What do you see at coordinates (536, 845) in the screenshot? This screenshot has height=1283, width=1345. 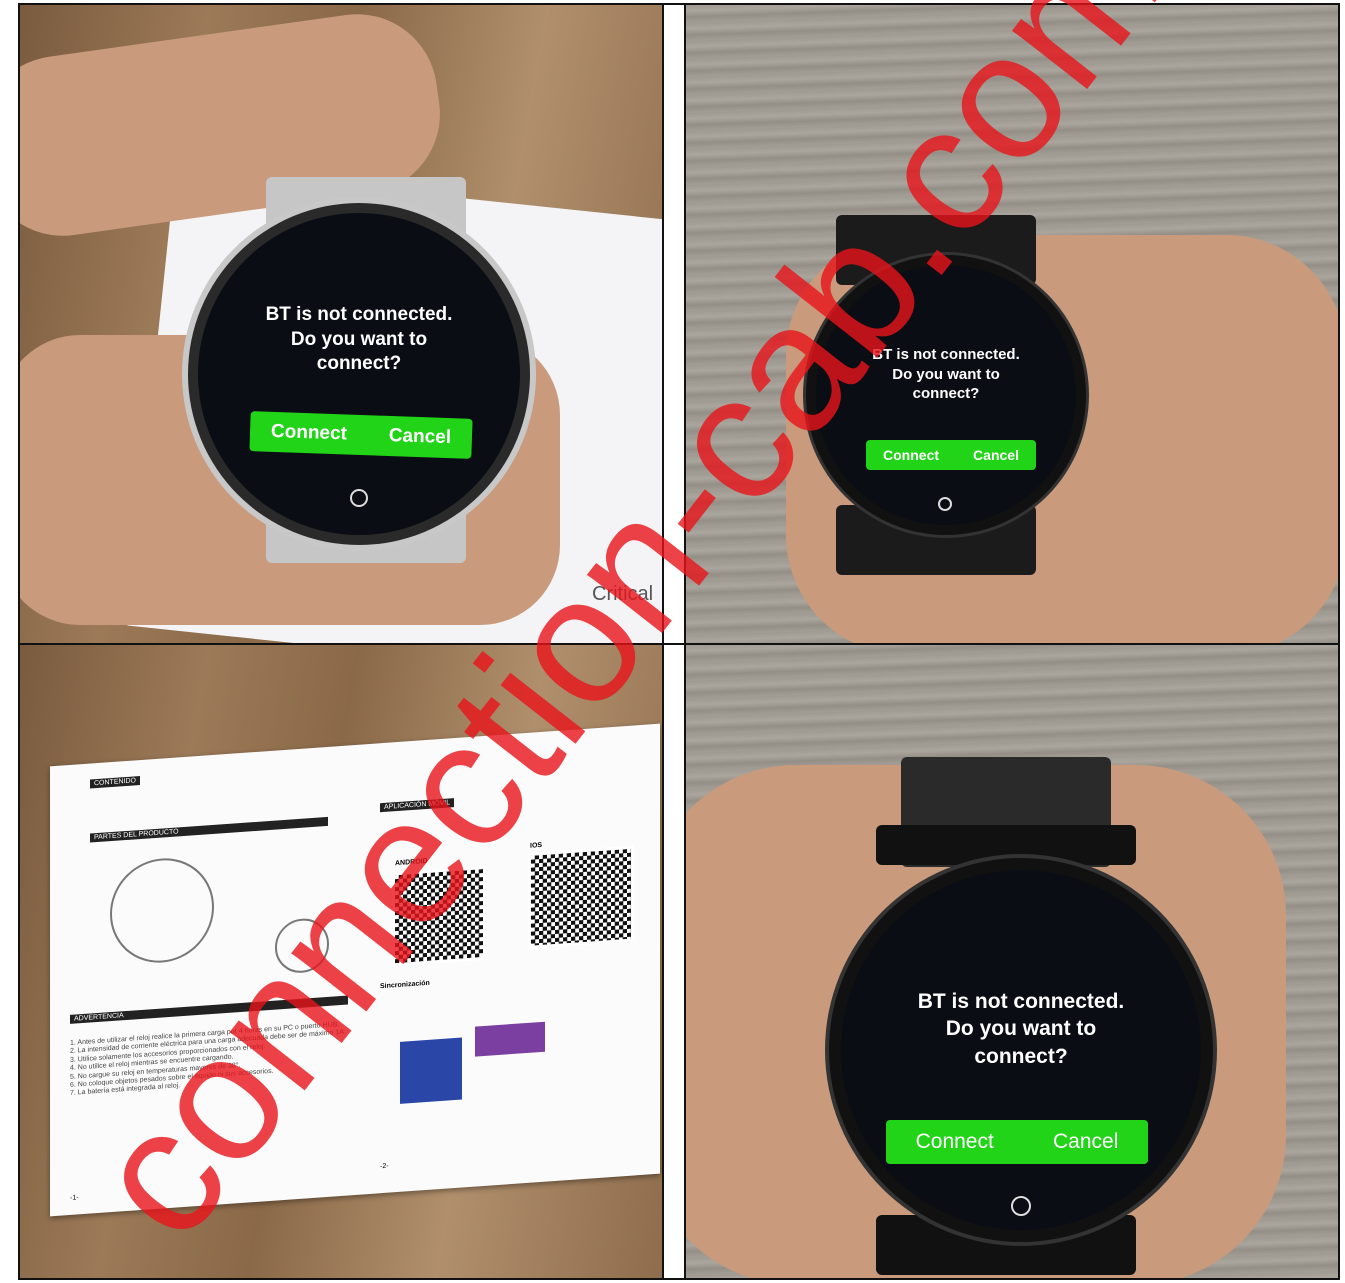 I see `ios-label: IOS` at bounding box center [536, 845].